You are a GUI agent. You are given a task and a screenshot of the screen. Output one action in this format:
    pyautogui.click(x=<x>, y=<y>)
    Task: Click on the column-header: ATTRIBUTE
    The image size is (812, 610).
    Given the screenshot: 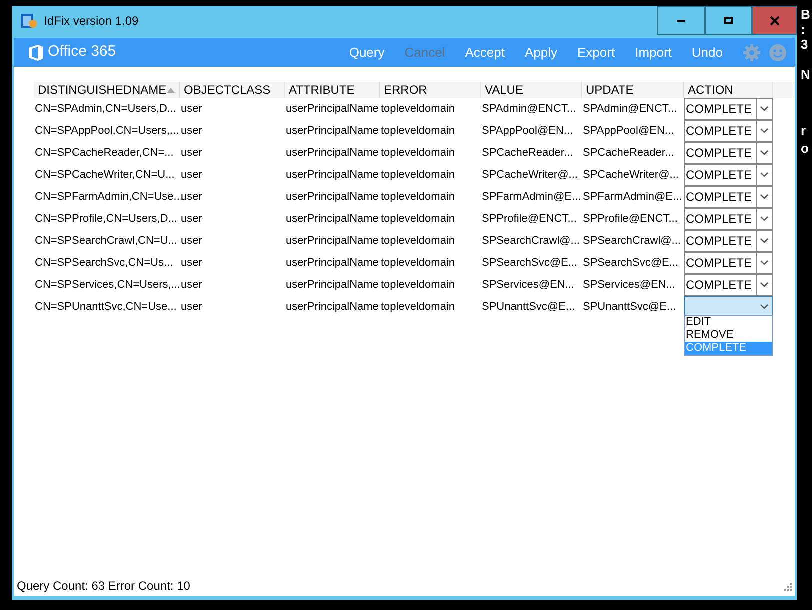 What is the action you would take?
    pyautogui.click(x=332, y=90)
    